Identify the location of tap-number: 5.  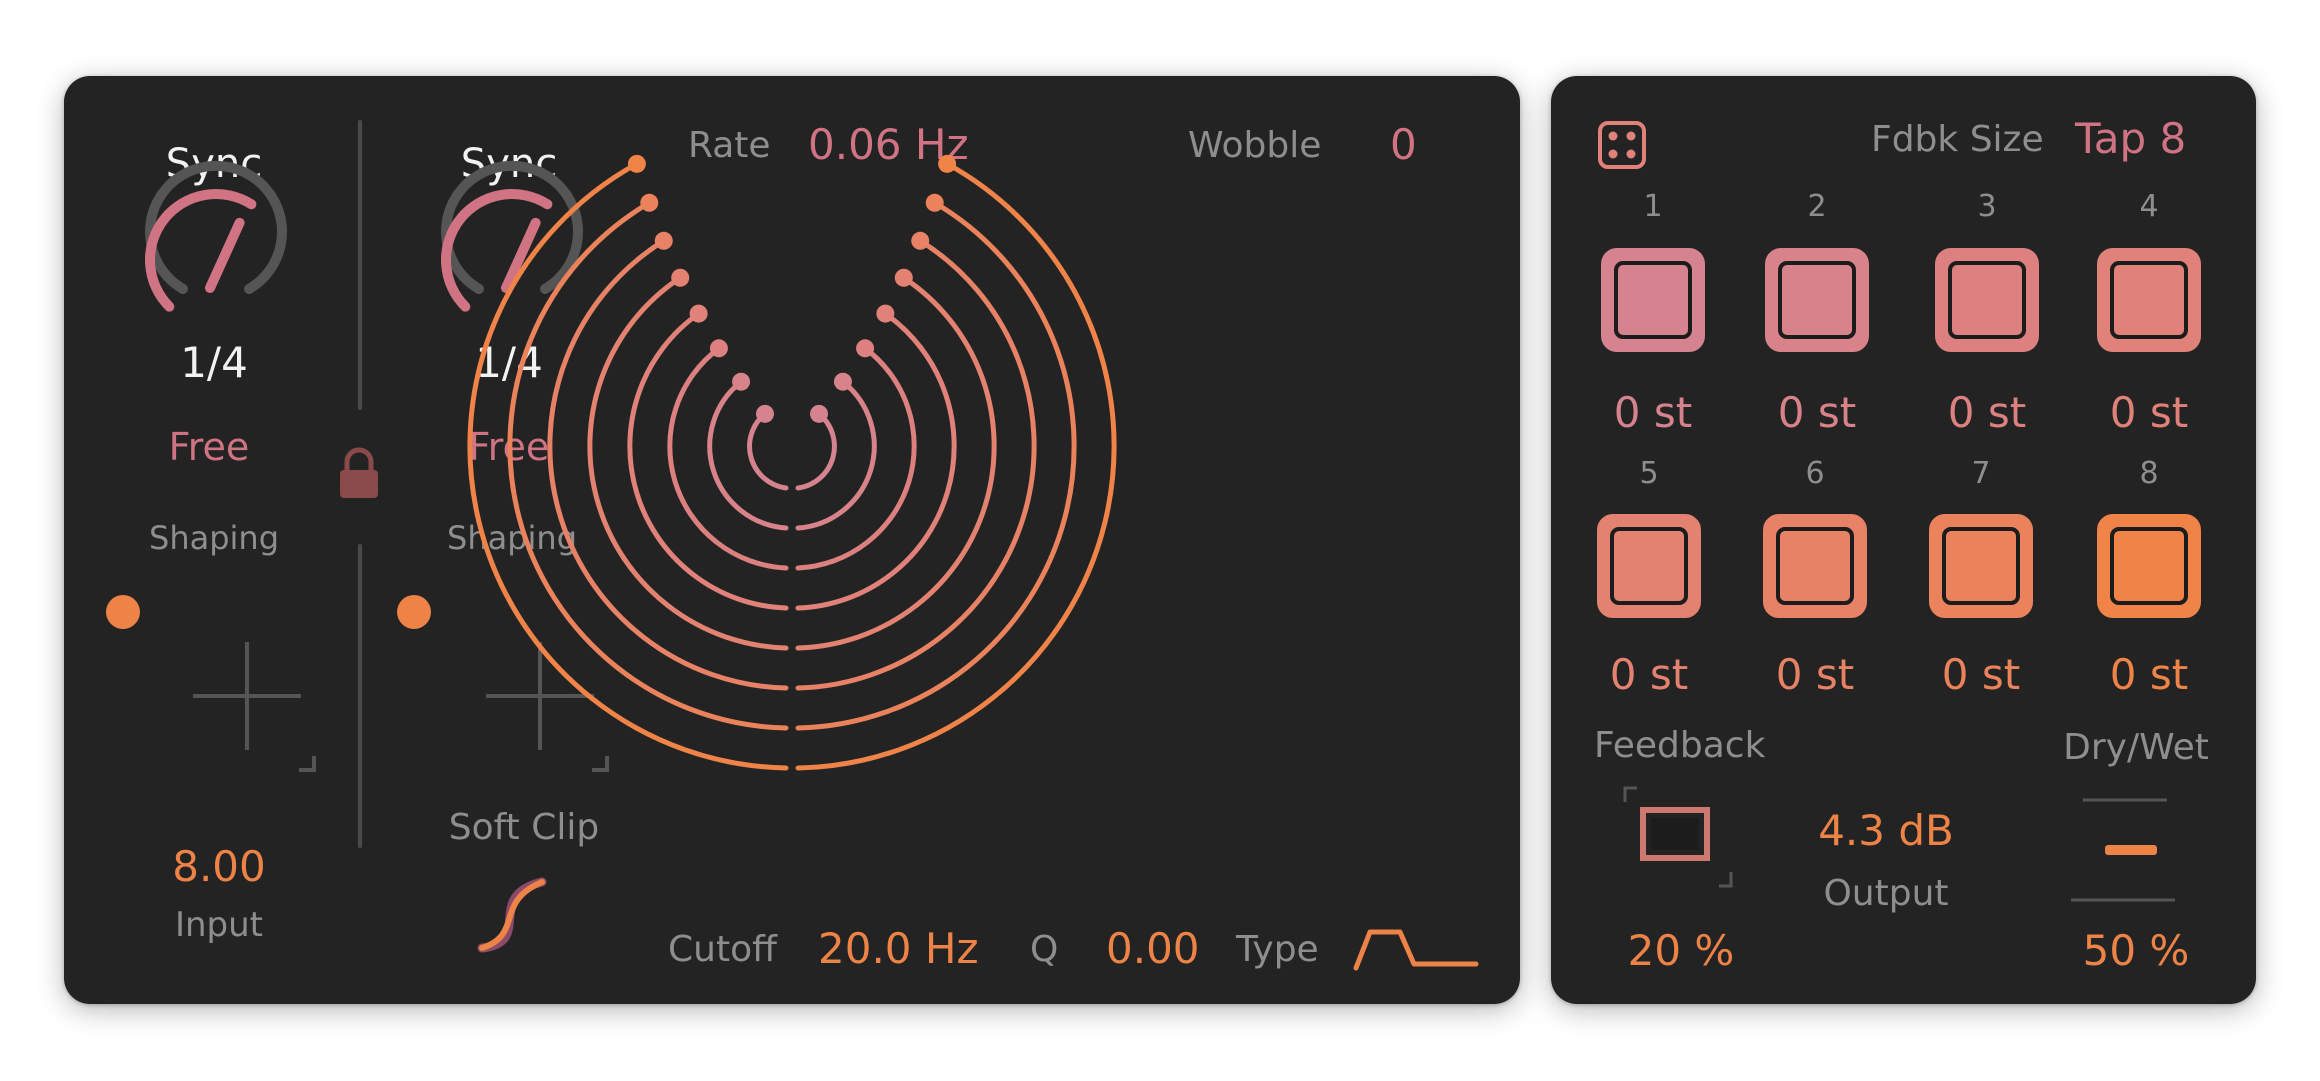
(1649, 473).